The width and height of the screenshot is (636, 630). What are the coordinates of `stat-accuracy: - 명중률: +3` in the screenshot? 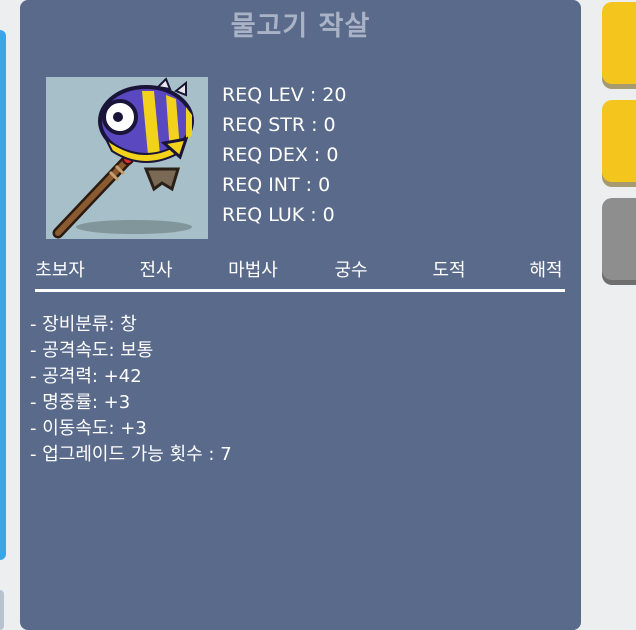 It's located at (80, 402).